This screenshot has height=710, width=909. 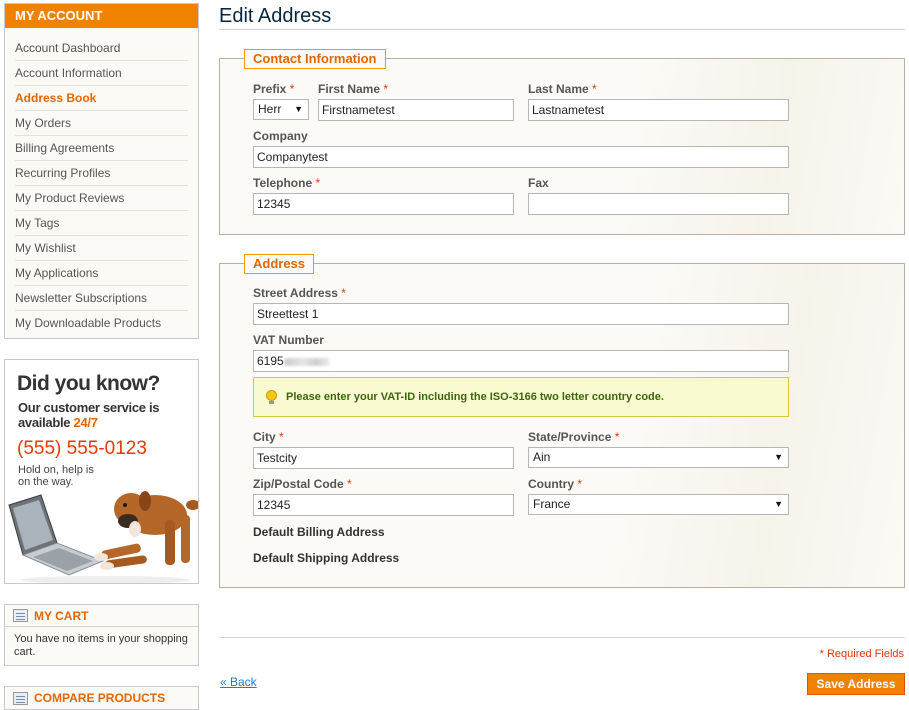 What do you see at coordinates (287, 183) in the screenshot?
I see `telephone-label: Telephone *` at bounding box center [287, 183].